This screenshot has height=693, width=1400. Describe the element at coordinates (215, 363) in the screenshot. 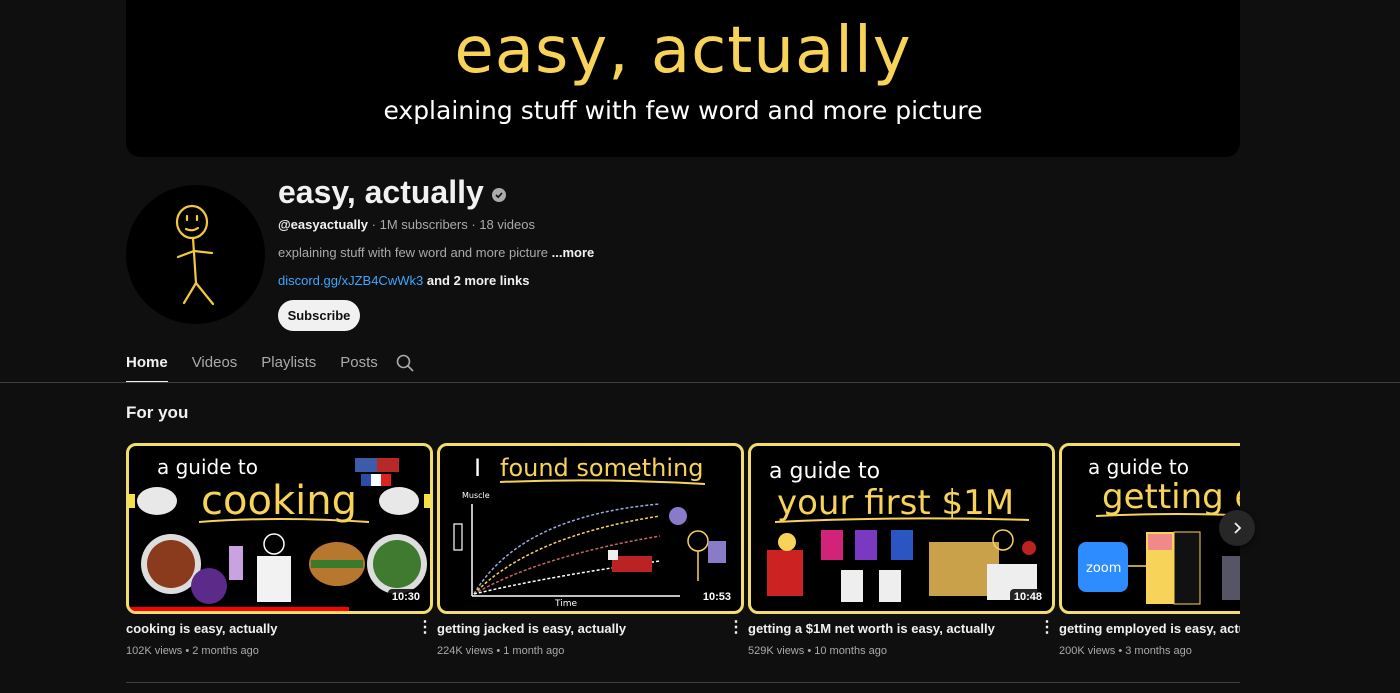

I see `tab-videos: Videos` at that location.